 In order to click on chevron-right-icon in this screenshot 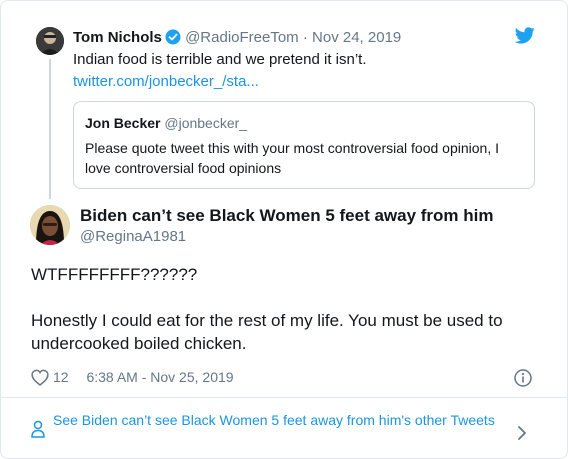, I will do `click(522, 435)`.